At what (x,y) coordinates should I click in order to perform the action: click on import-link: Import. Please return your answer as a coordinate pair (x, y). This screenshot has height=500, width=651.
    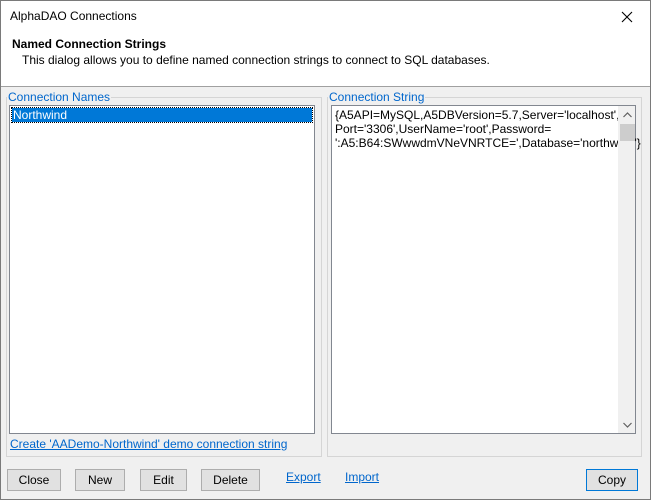
    Looking at the image, I should click on (362, 477).